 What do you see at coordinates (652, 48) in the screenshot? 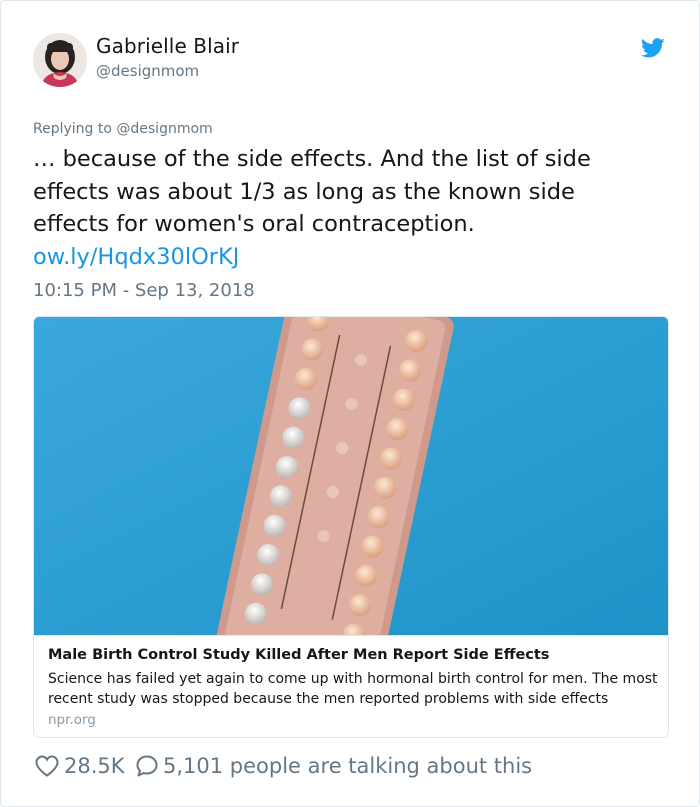
I see `twitter-bird-icon` at bounding box center [652, 48].